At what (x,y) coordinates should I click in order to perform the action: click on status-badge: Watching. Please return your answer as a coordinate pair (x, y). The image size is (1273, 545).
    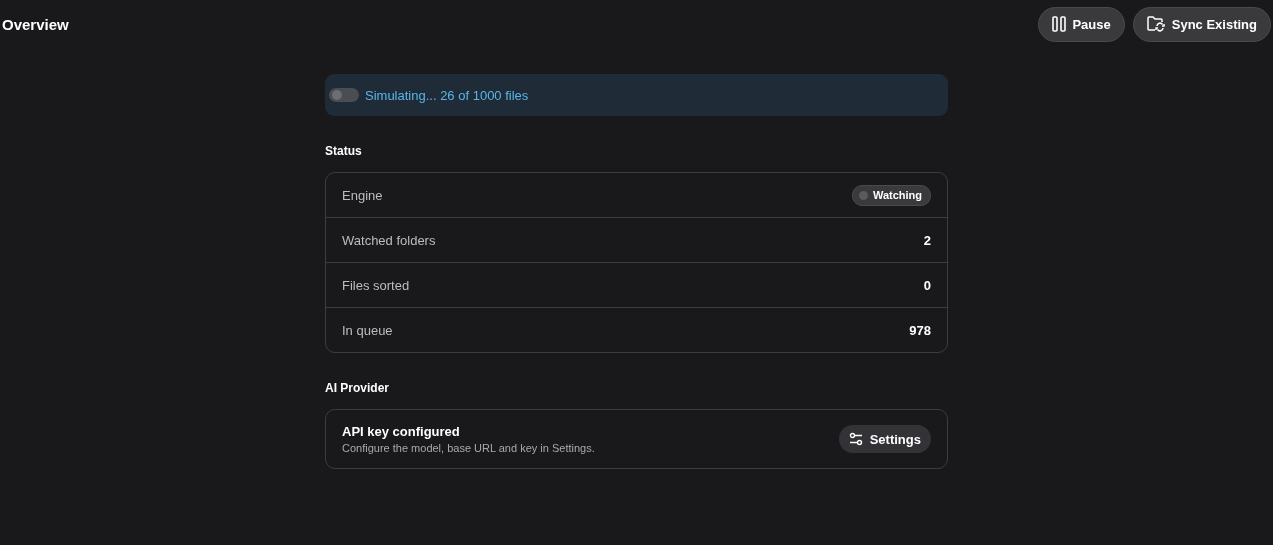
    Looking at the image, I should click on (891, 195).